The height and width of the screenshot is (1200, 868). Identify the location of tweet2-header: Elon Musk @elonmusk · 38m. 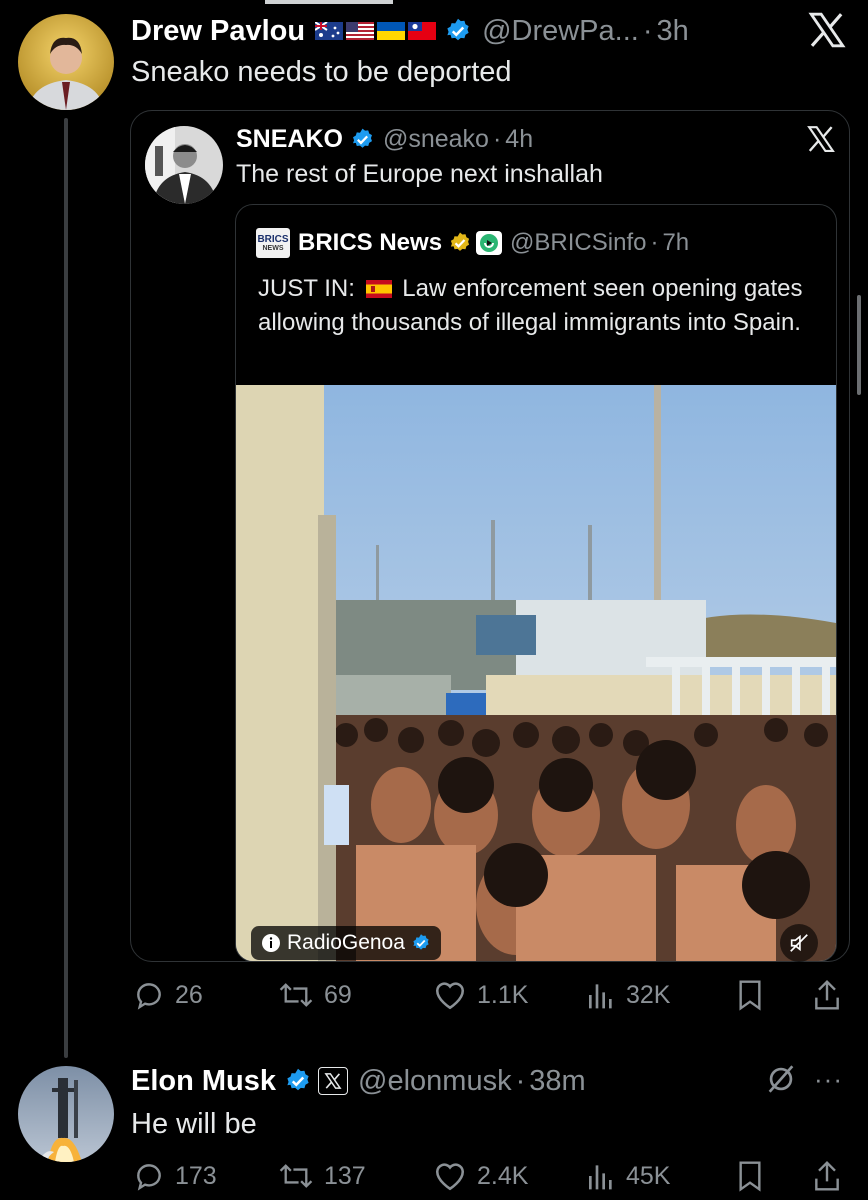
(358, 1081).